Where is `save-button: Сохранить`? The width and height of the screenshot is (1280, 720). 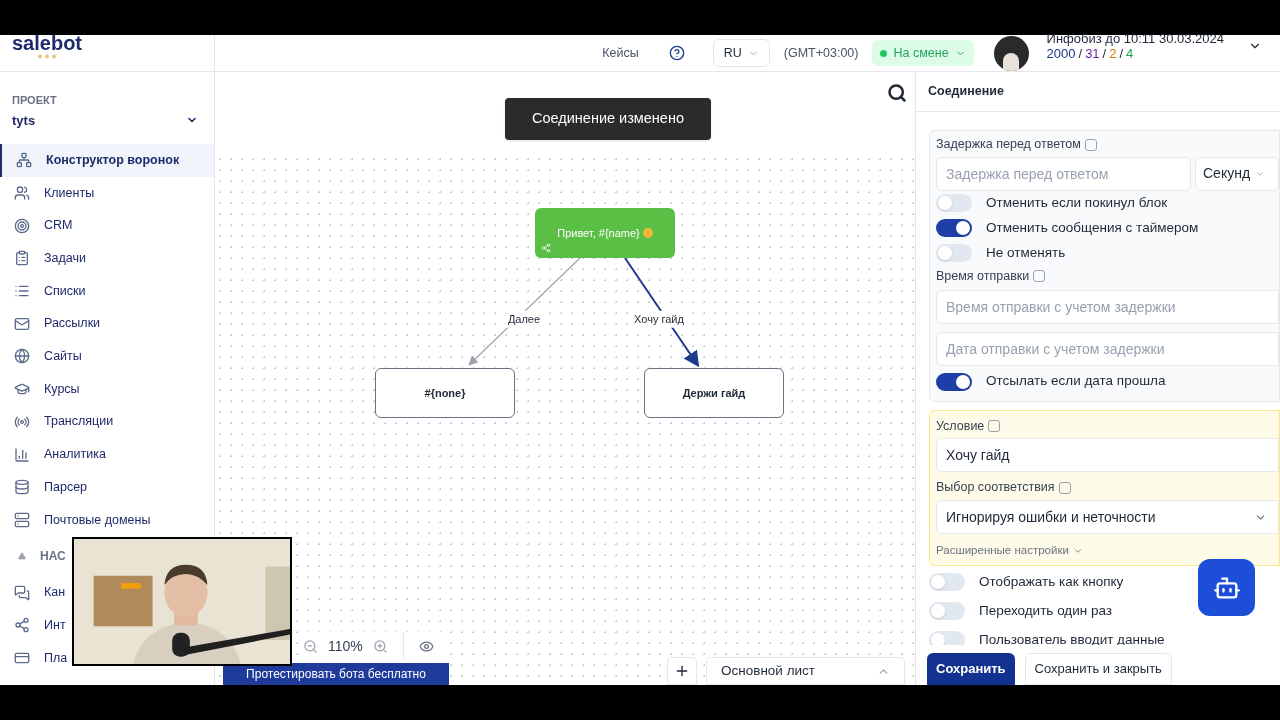
save-button: Сохранить is located at coordinates (971, 669).